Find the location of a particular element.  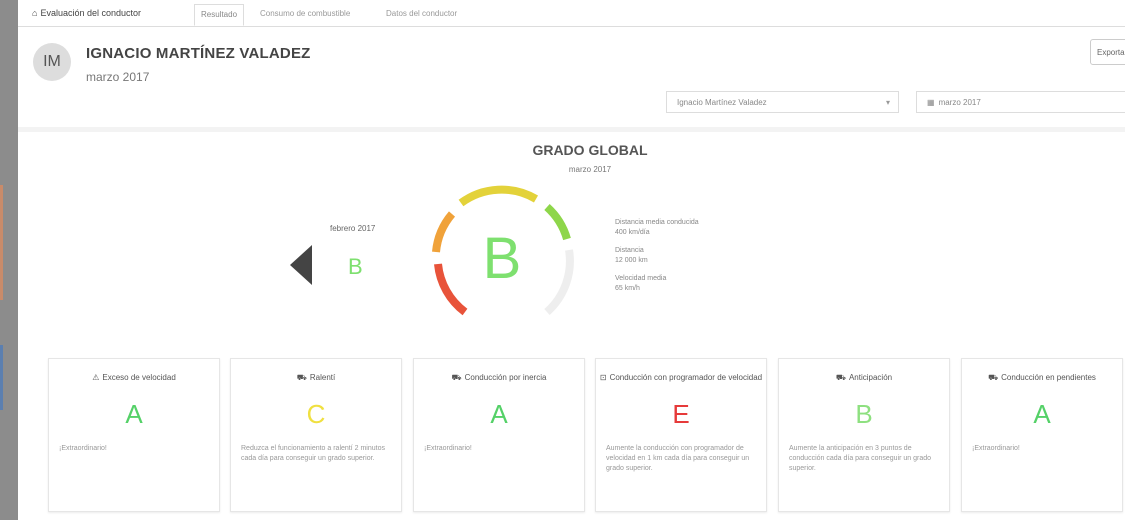

global-grade-gauge: B is located at coordinates (503, 250).